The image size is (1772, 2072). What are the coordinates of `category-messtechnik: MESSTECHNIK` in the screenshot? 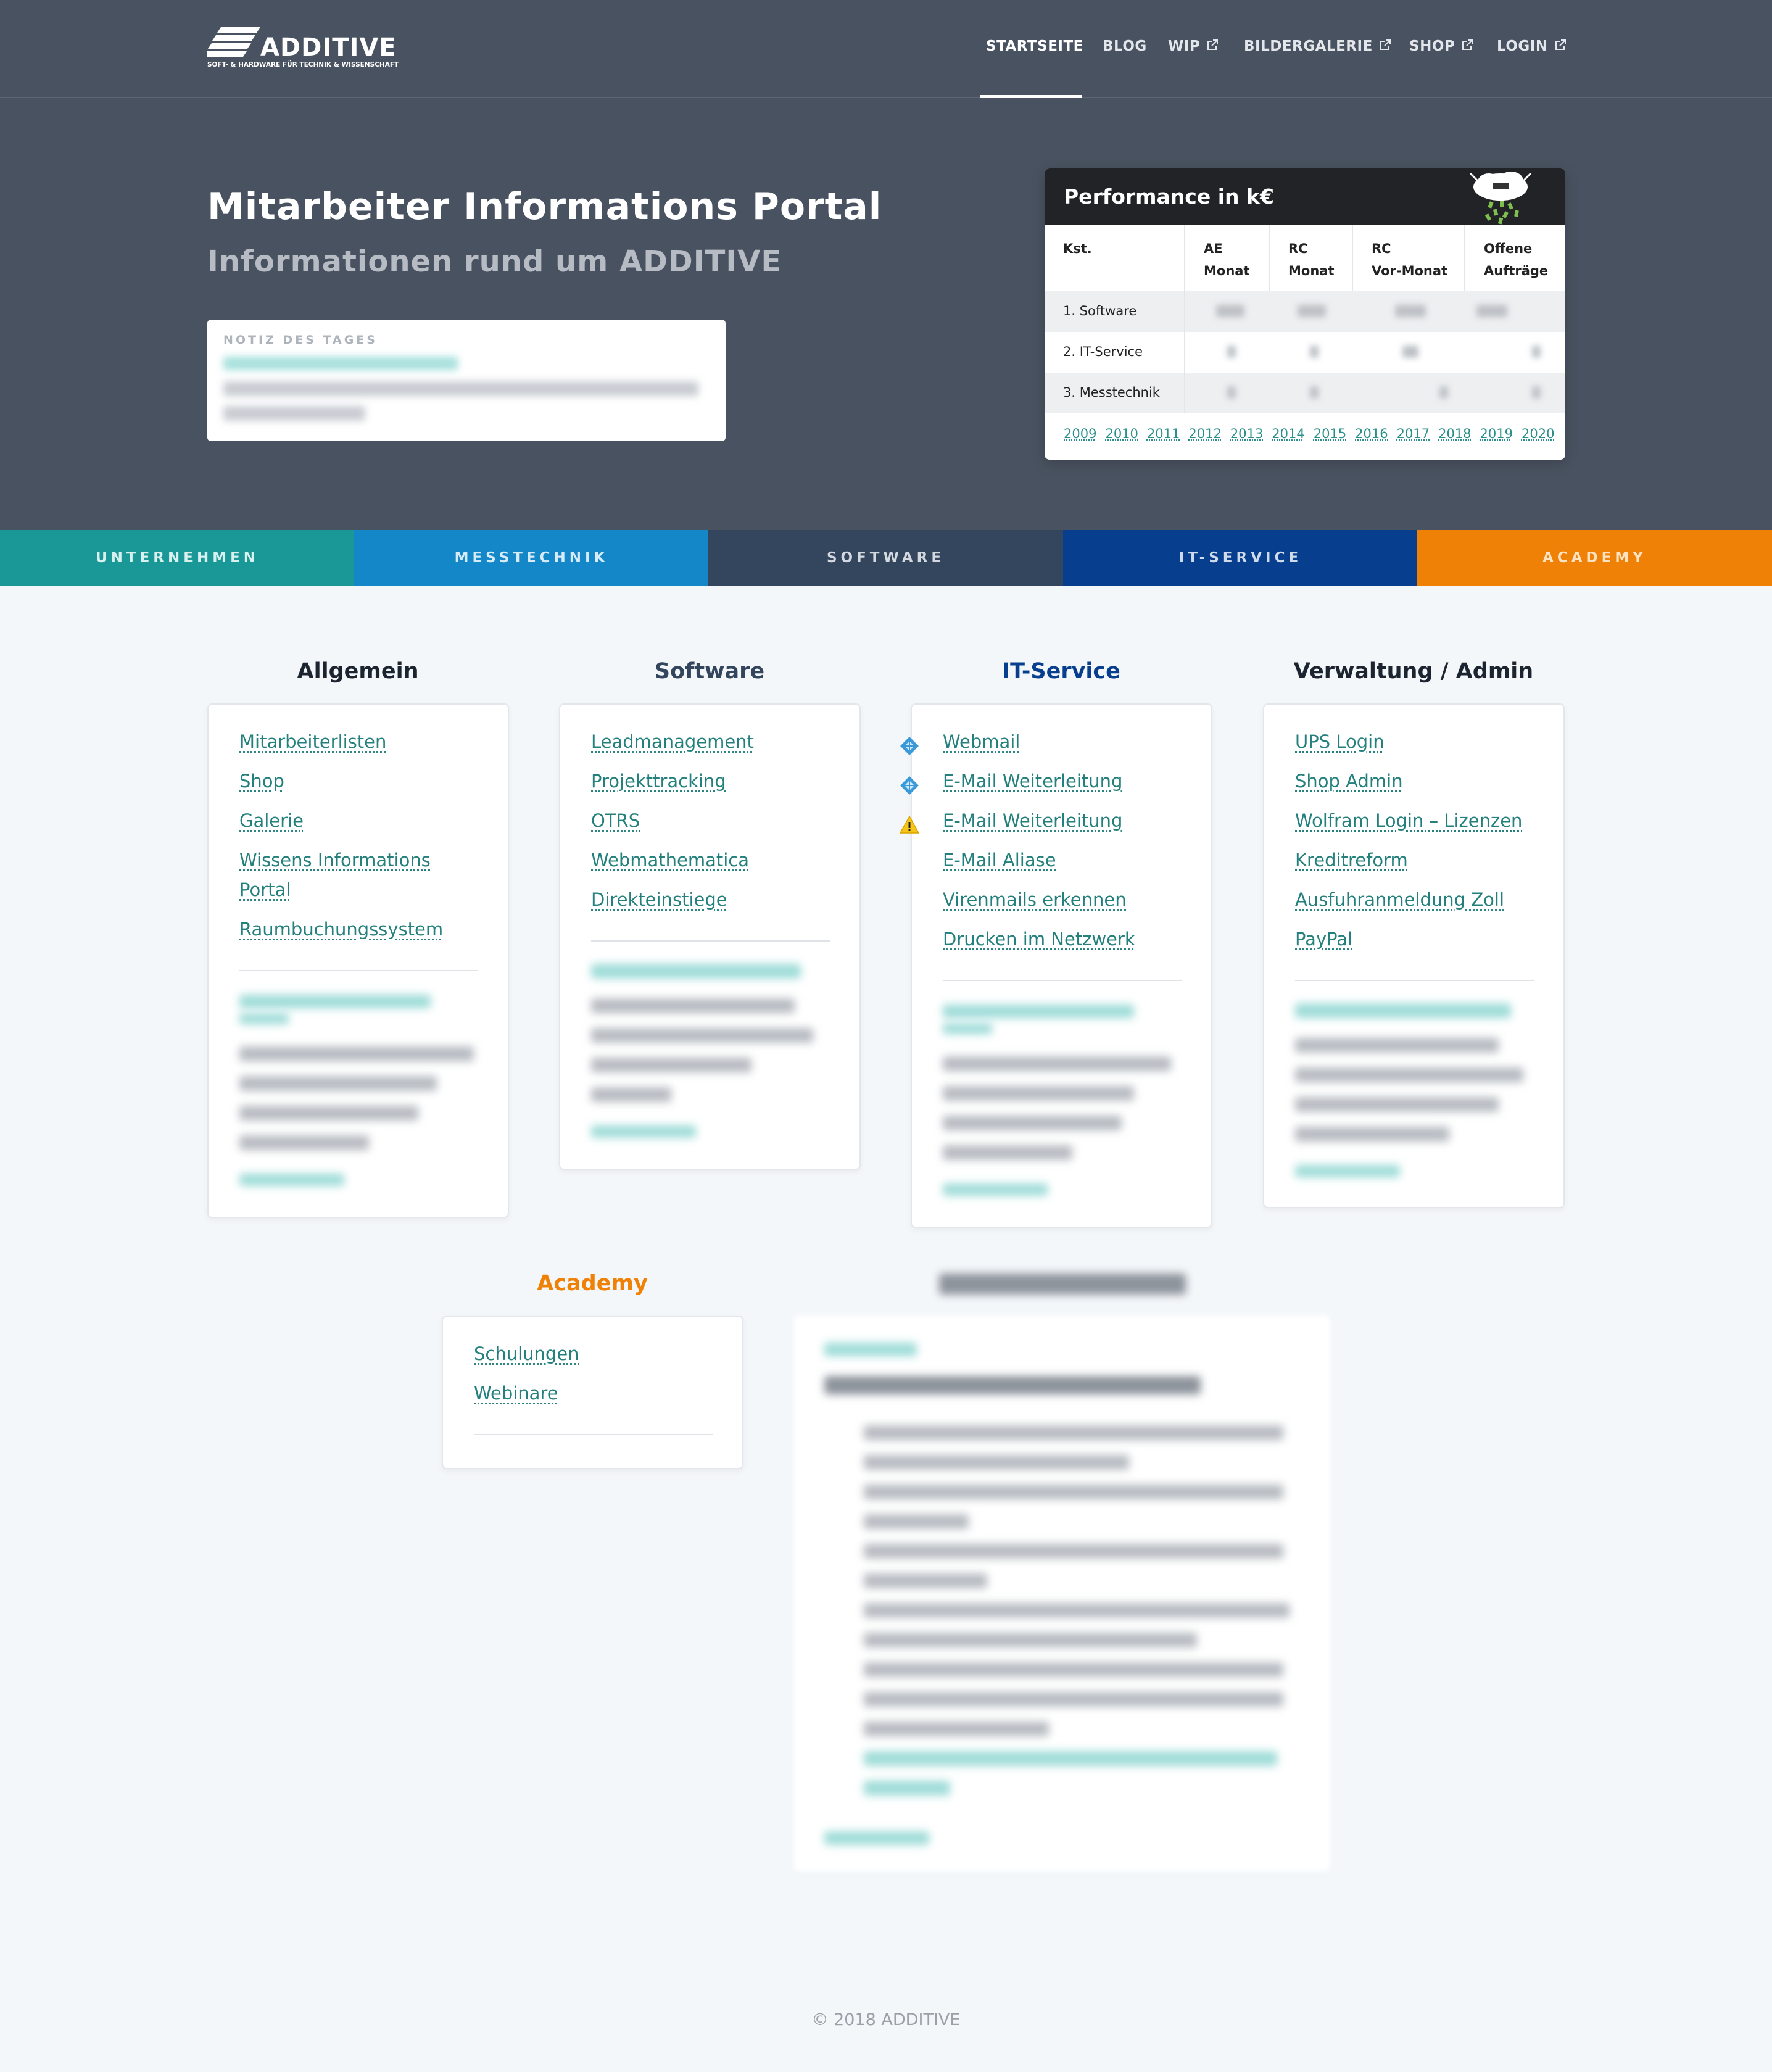 It's located at (531, 558).